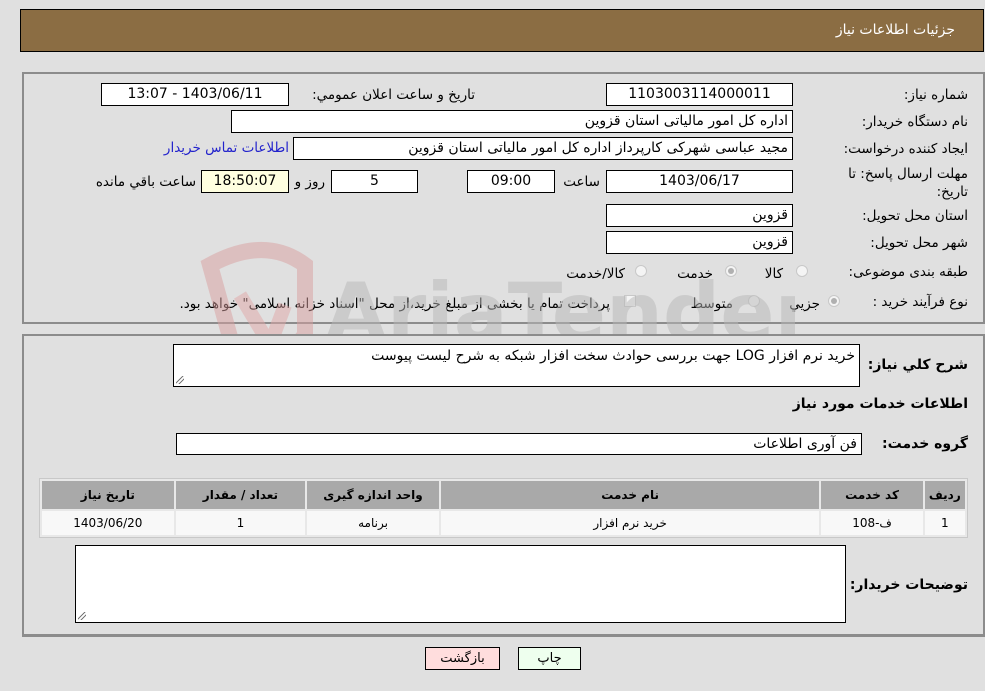 The height and width of the screenshot is (691, 985). Describe the element at coordinates (731, 271) in the screenshot. I see `category-service-radio` at that location.